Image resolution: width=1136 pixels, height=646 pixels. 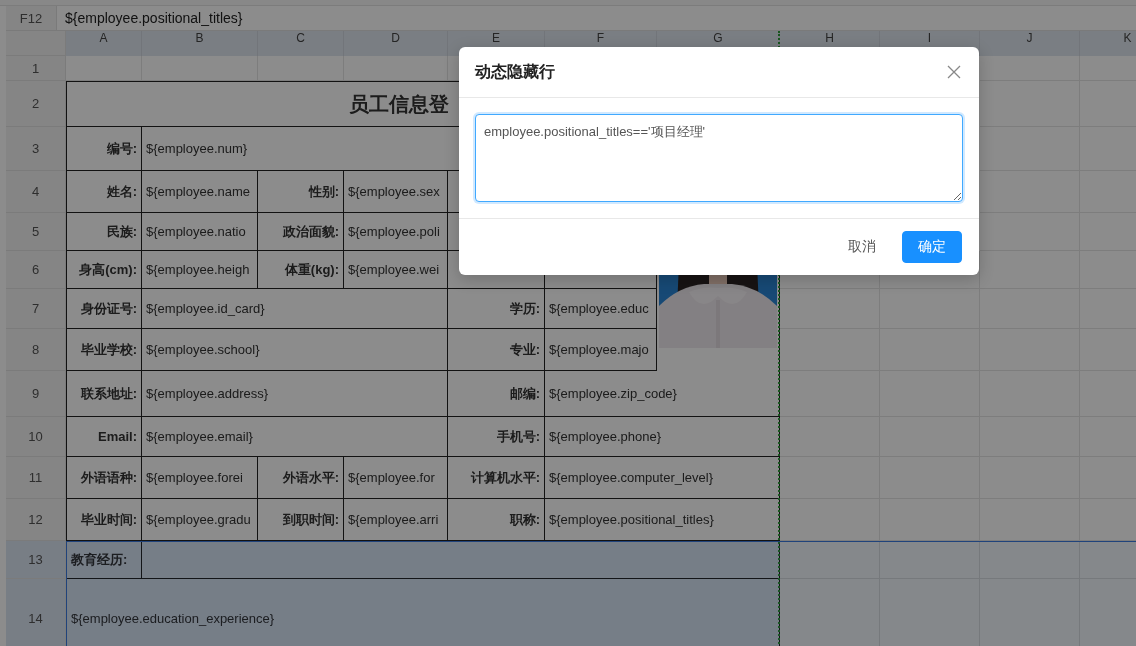 I want to click on table-cell: ${employee.email}, so click(x=295, y=437).